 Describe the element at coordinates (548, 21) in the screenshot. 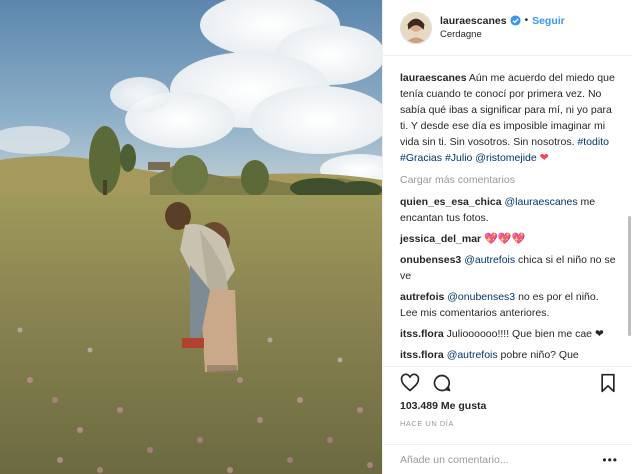

I see `follow-button: Seguir` at that location.